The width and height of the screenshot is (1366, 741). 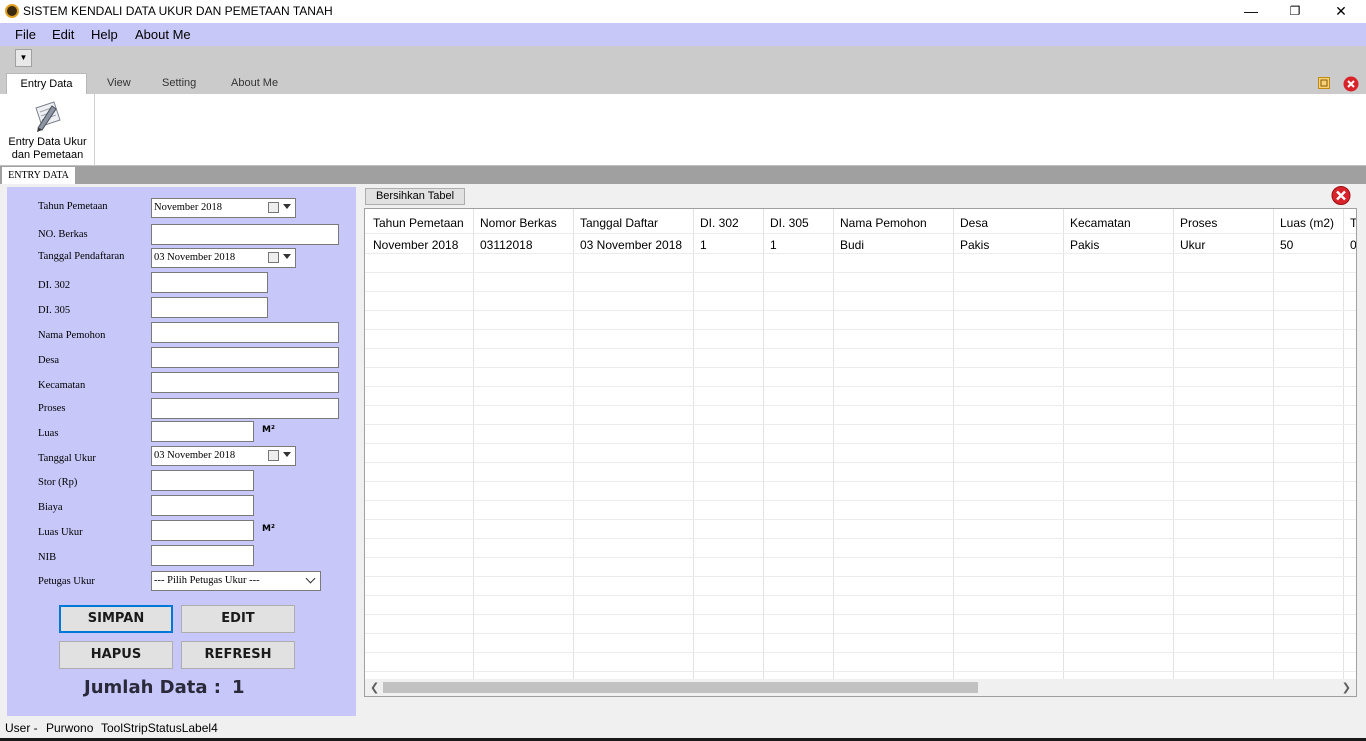 I want to click on biaya-input, so click(x=202, y=505).